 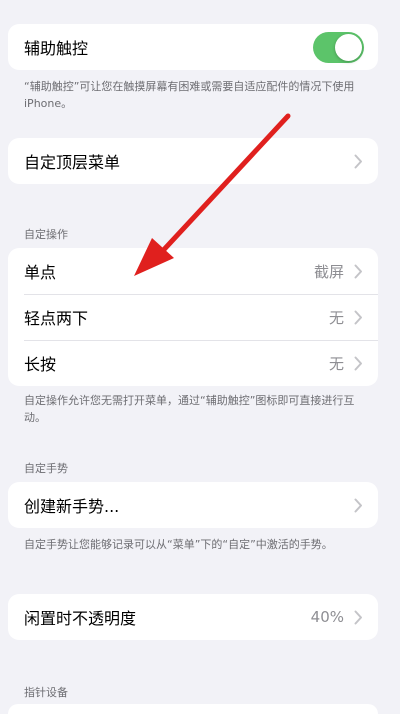 I want to click on assistive-touch-row: 辅助触控, so click(x=193, y=47).